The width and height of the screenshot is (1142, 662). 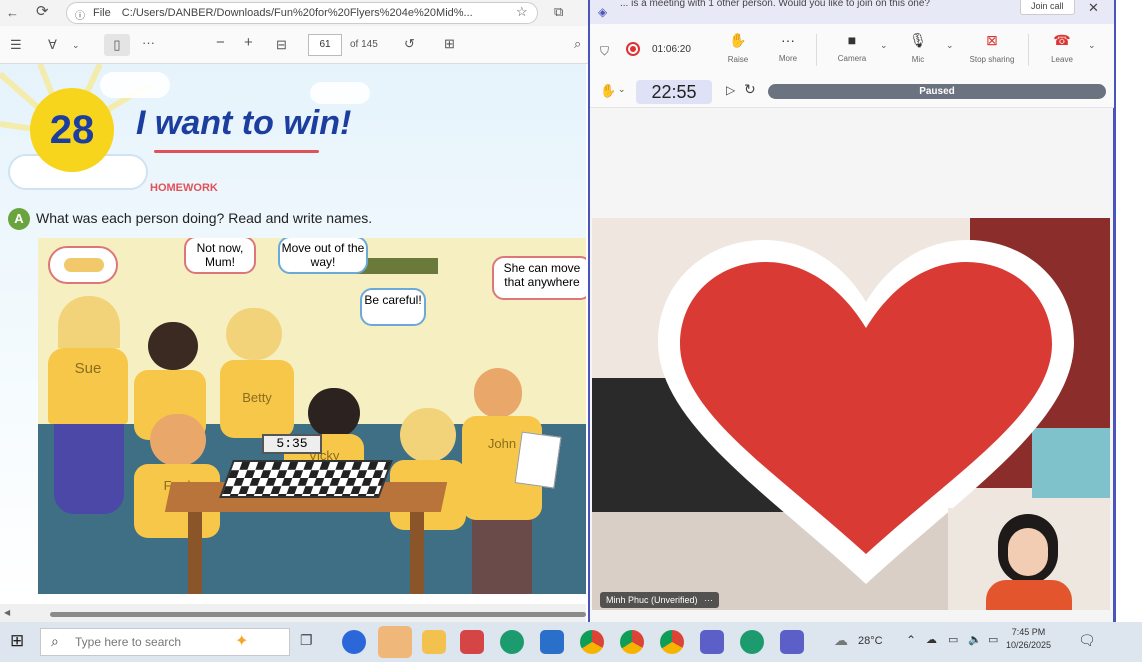 I want to click on speaker-icon: 🔈, so click(x=975, y=639).